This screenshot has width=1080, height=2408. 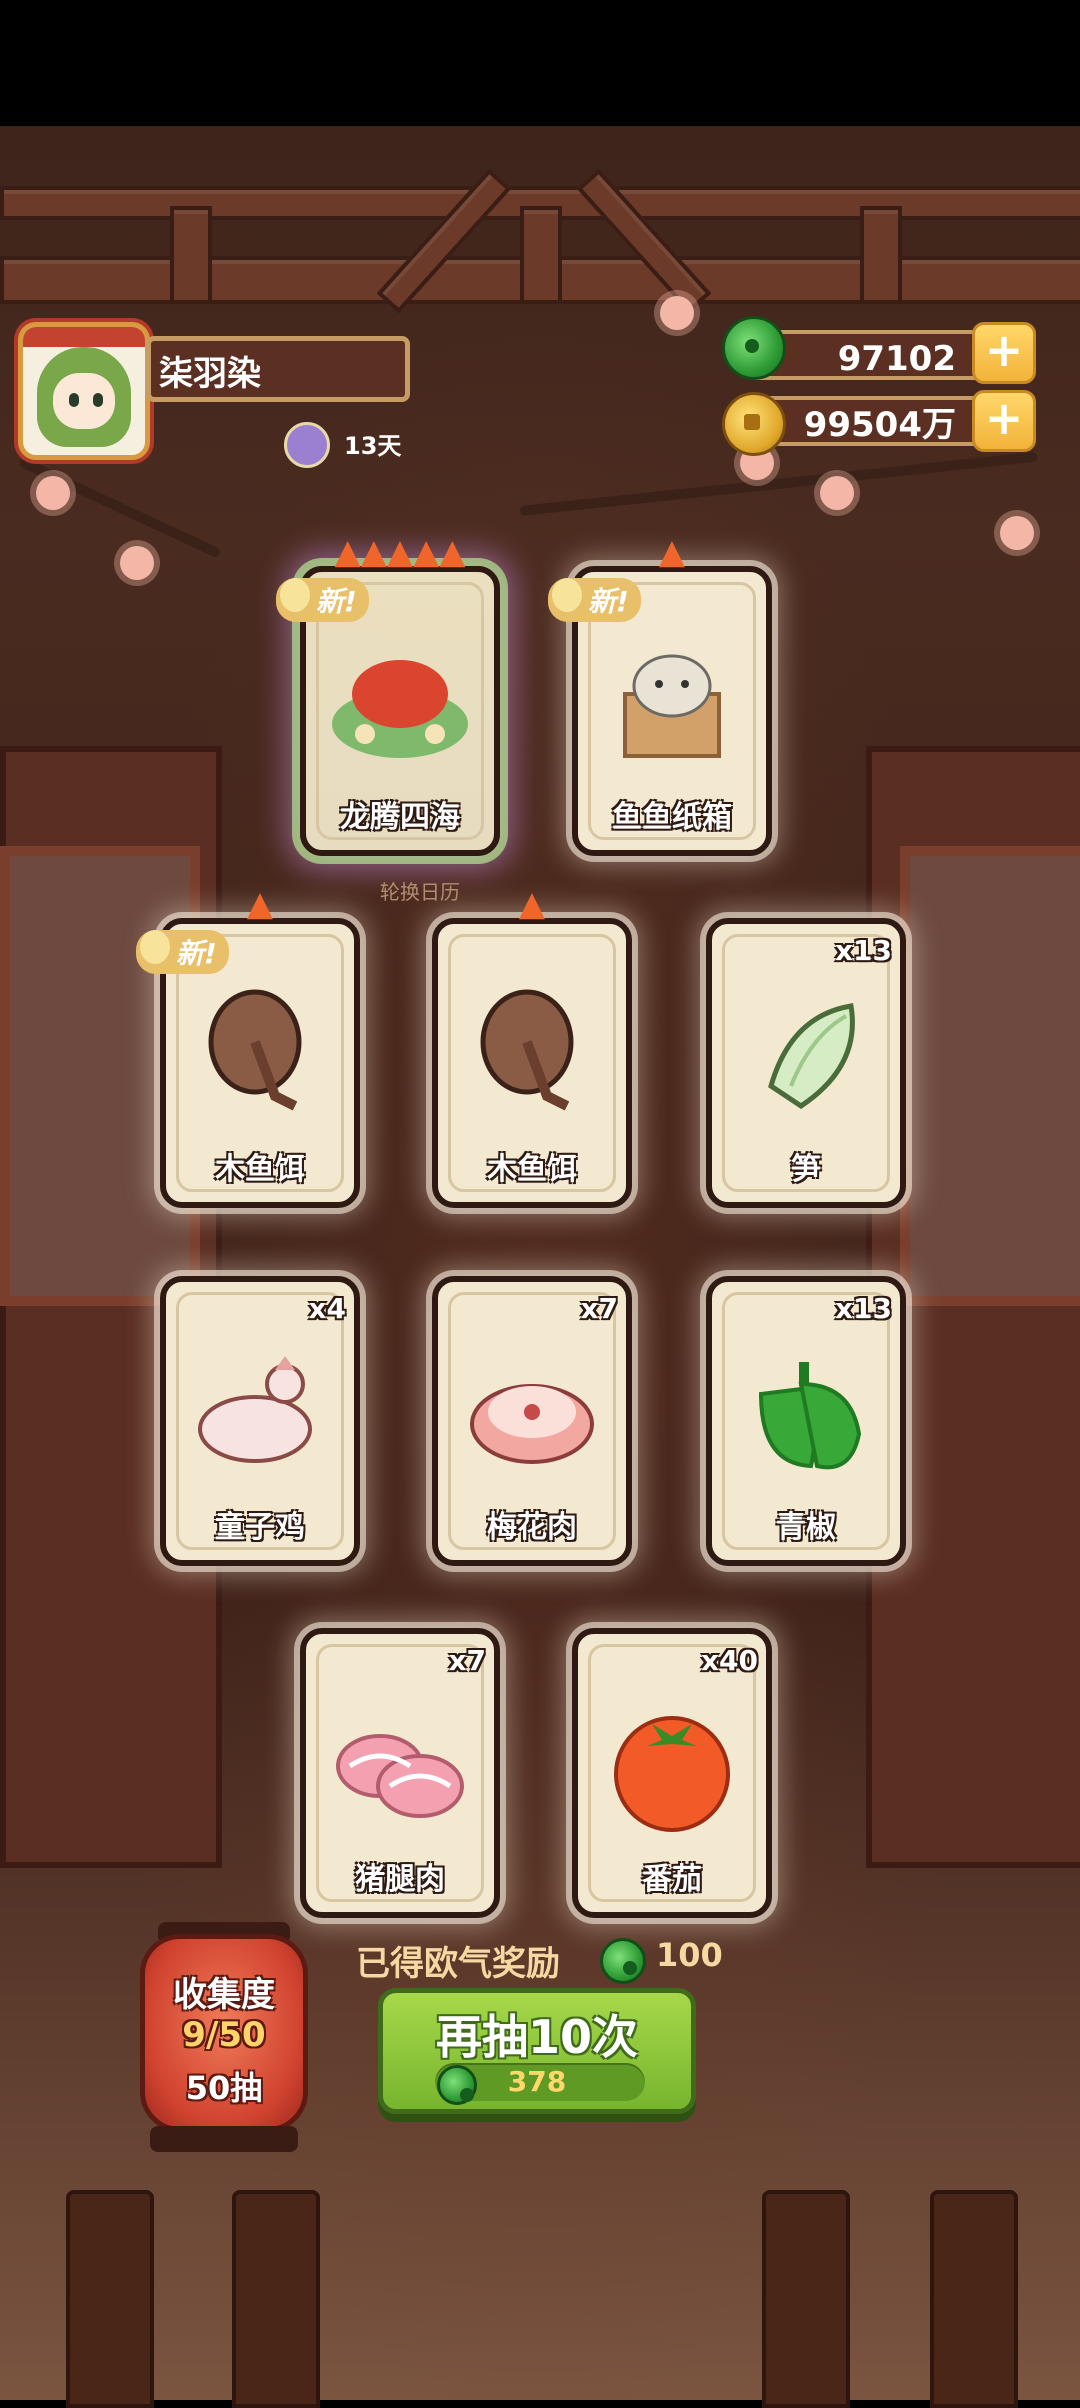 I want to click on add-jade-button: +, so click(x=1004, y=353).